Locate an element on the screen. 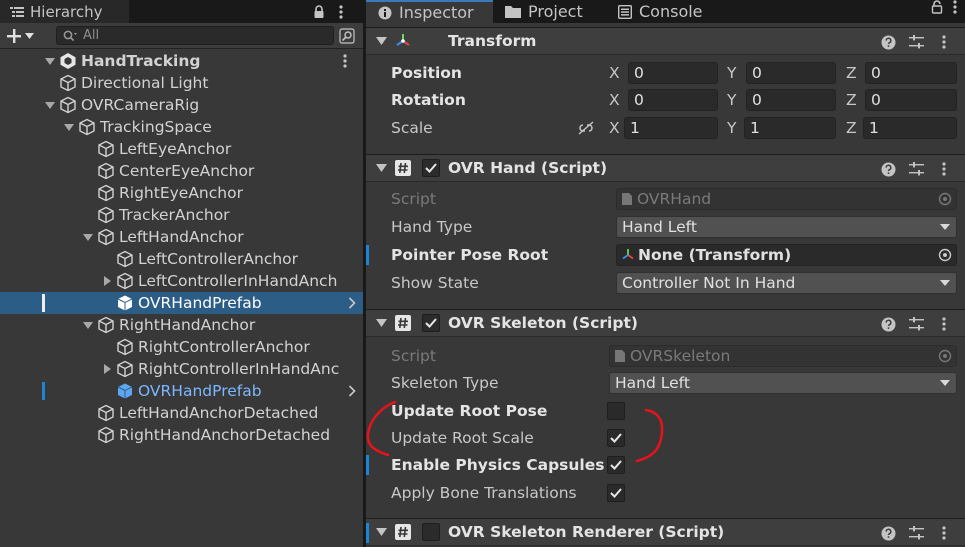 This screenshot has width=965, height=547. scene-search-icon is located at coordinates (347, 35).